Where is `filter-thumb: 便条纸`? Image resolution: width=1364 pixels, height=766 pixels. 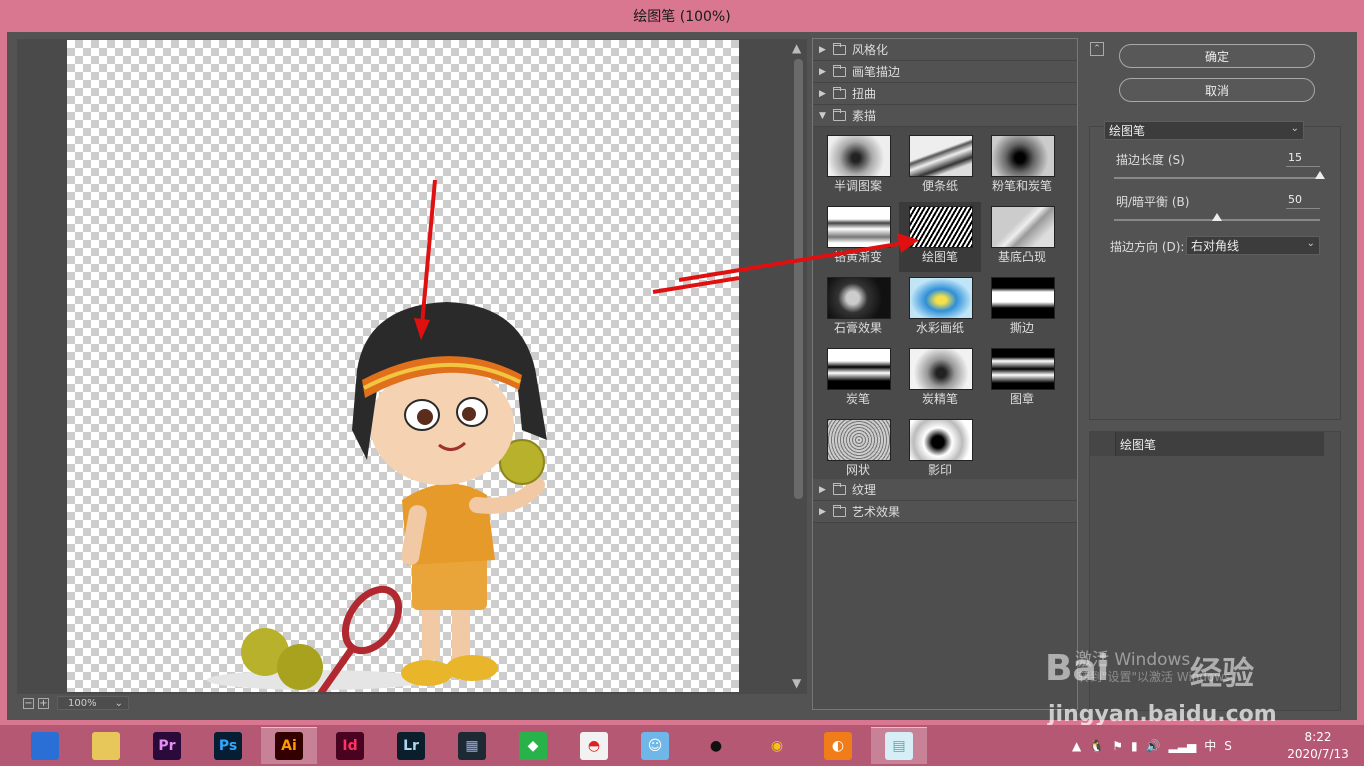 filter-thumb: 便条纸 is located at coordinates (940, 166).